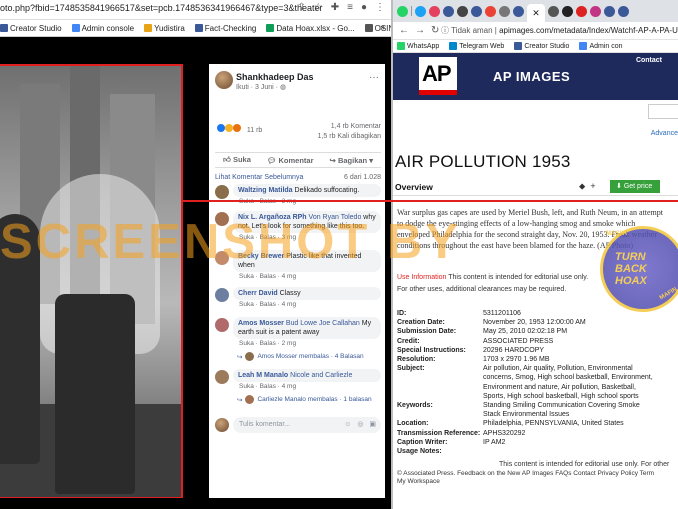  What do you see at coordinates (377, 28) in the screenshot?
I see `bookmark-item: OSINT Framework` at bounding box center [377, 28].